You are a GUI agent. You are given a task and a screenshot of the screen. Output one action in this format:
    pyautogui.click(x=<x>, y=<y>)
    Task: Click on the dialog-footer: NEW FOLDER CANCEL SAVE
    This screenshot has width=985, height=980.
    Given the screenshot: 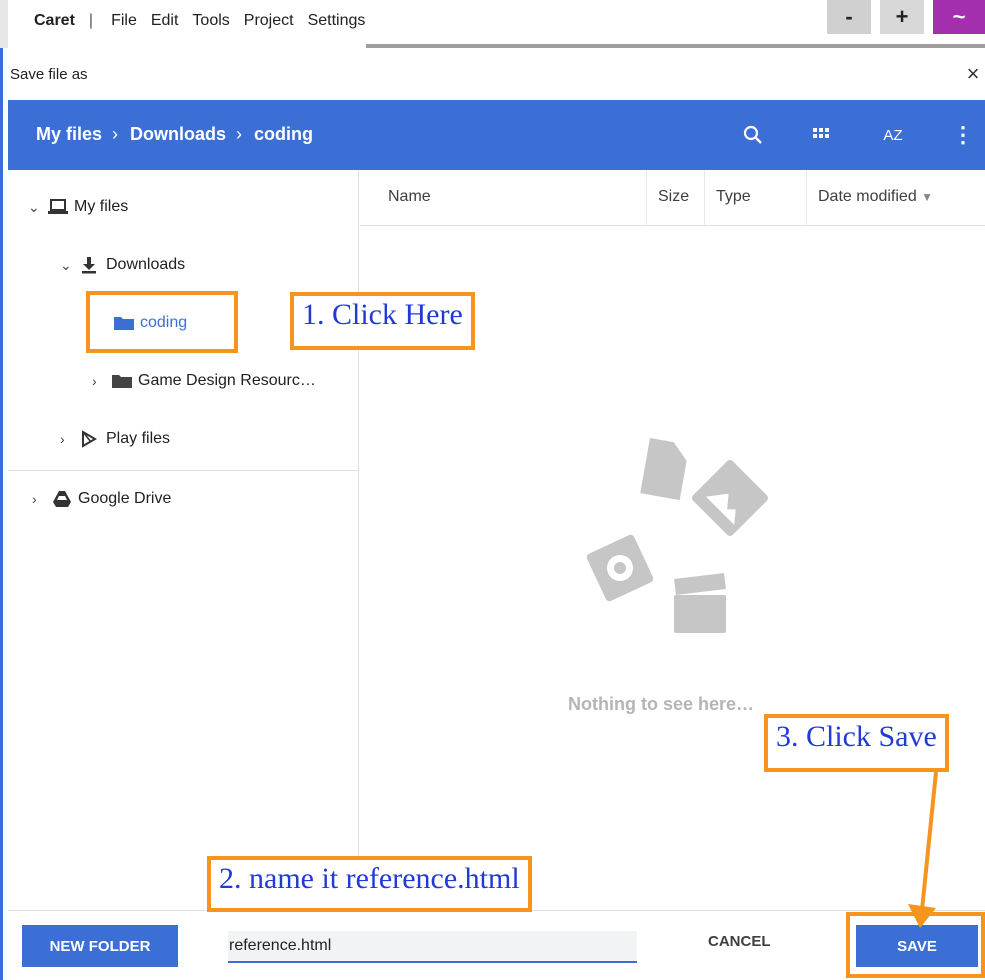 What is the action you would take?
    pyautogui.click(x=496, y=945)
    